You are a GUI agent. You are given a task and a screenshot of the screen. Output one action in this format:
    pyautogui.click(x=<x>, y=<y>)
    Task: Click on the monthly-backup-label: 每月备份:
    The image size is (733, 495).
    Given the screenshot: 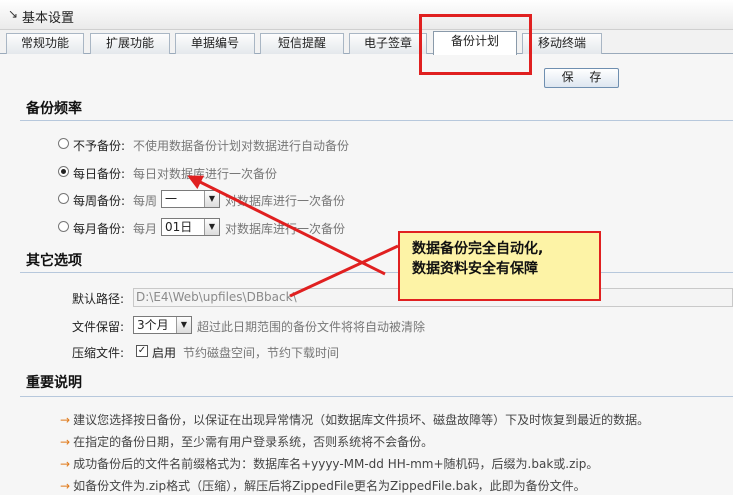 What is the action you would take?
    pyautogui.click(x=99, y=229)
    